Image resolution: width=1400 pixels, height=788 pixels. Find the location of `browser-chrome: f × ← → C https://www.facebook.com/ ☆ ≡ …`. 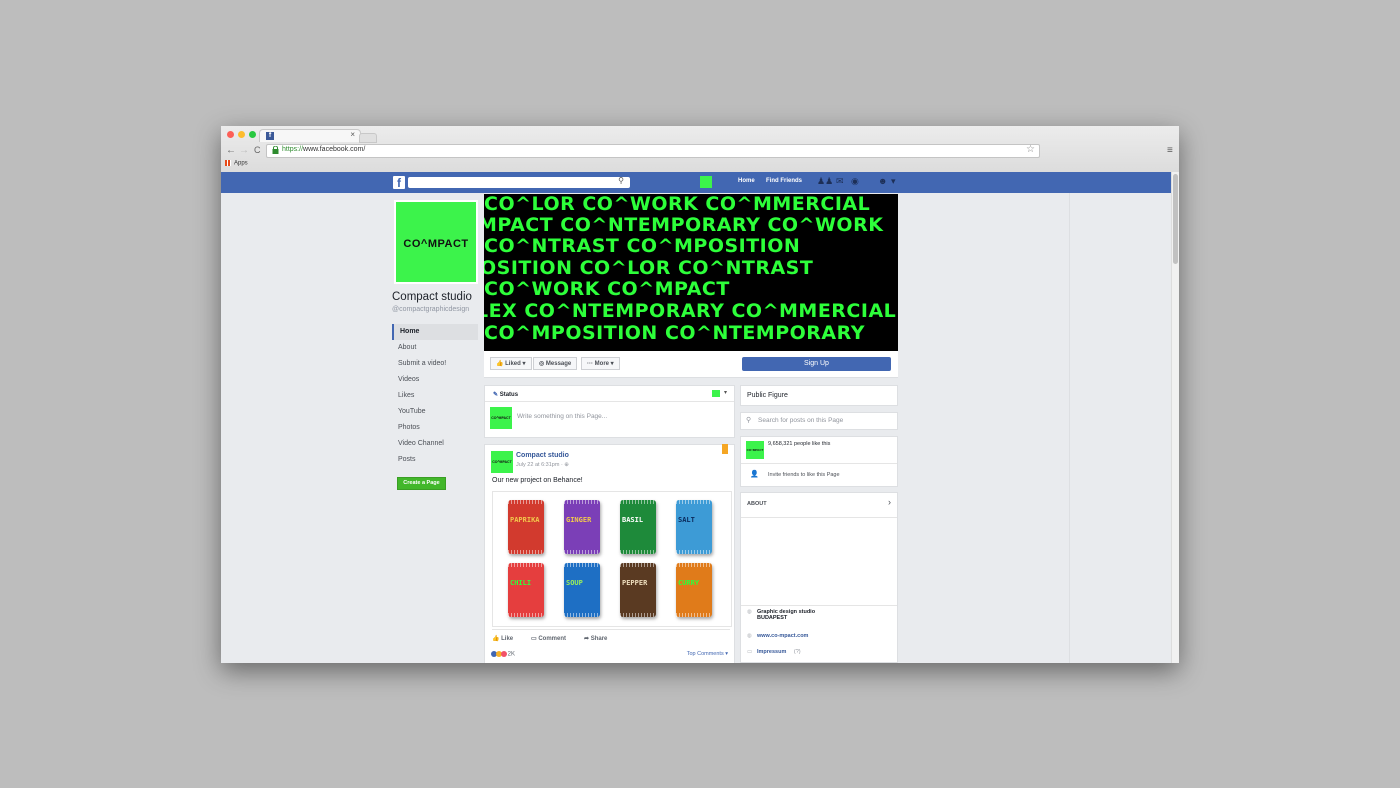

browser-chrome: f × ← → C https://www.facebook.com/ ☆ ≡ … is located at coordinates (700, 149).